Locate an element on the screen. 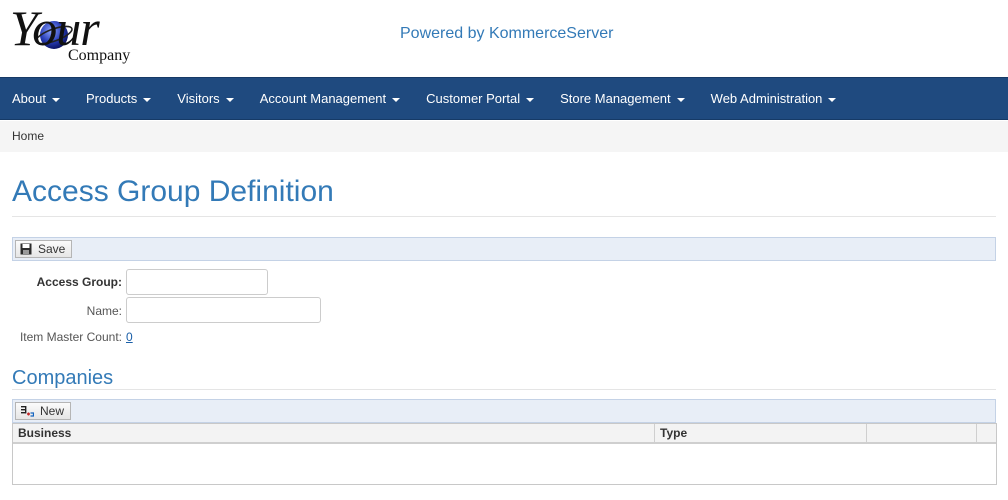  column-header-scroll is located at coordinates (986, 433).